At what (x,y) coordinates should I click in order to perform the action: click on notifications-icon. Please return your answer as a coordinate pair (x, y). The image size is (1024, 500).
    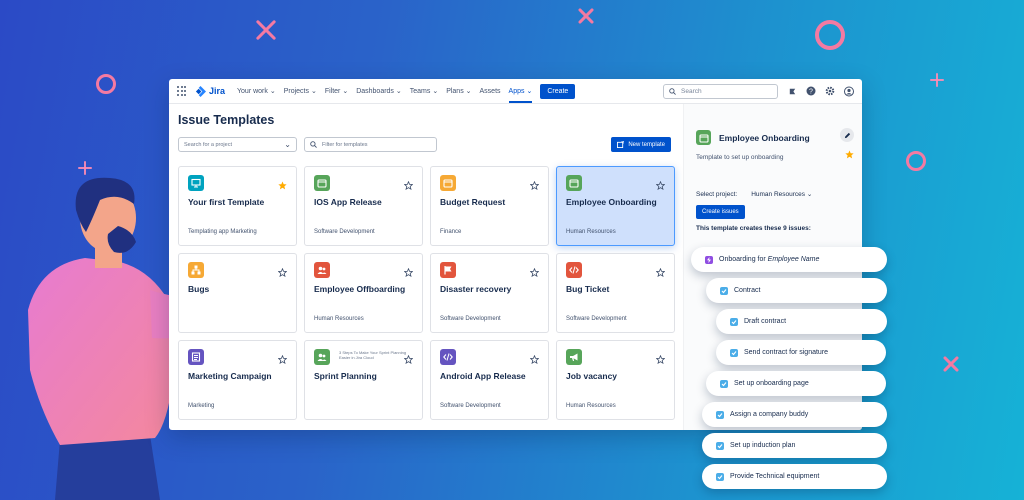
    Looking at the image, I should click on (792, 91).